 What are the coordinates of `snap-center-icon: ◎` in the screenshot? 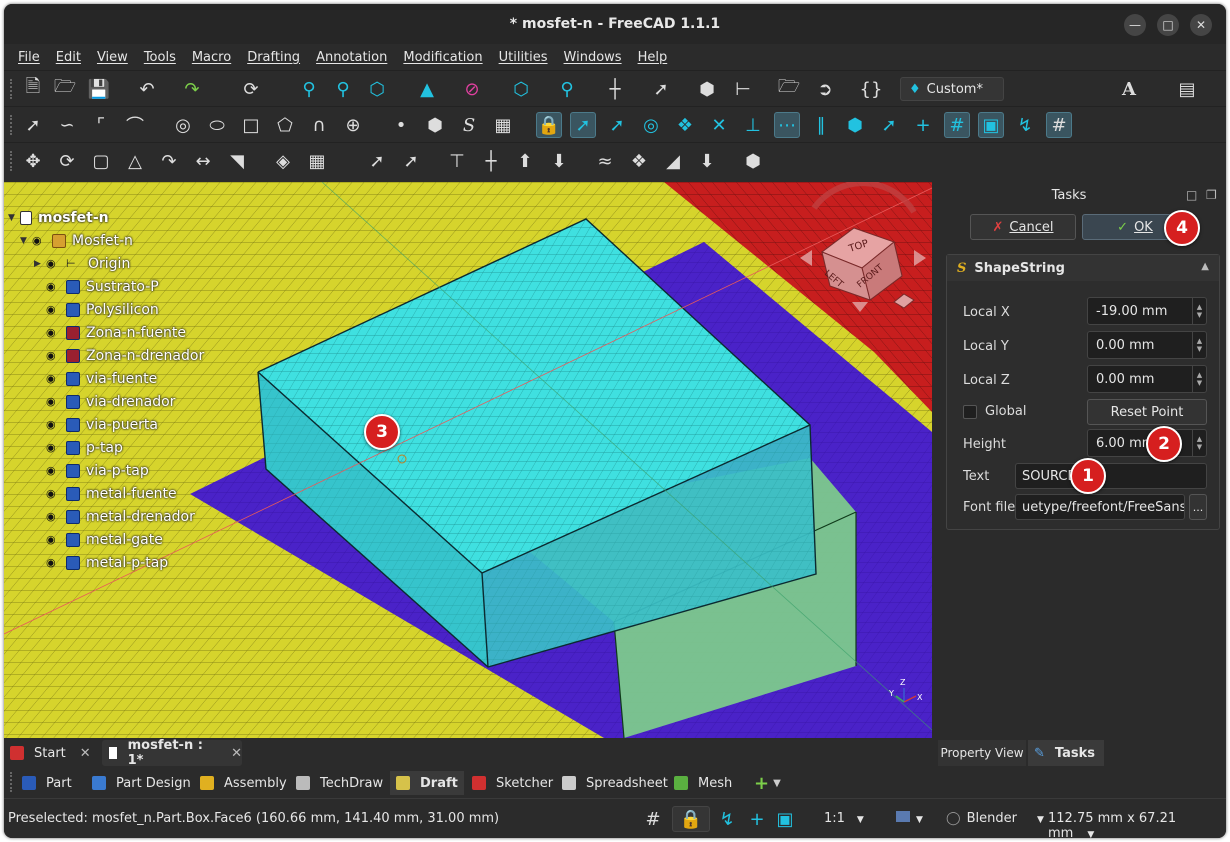 It's located at (651, 125).